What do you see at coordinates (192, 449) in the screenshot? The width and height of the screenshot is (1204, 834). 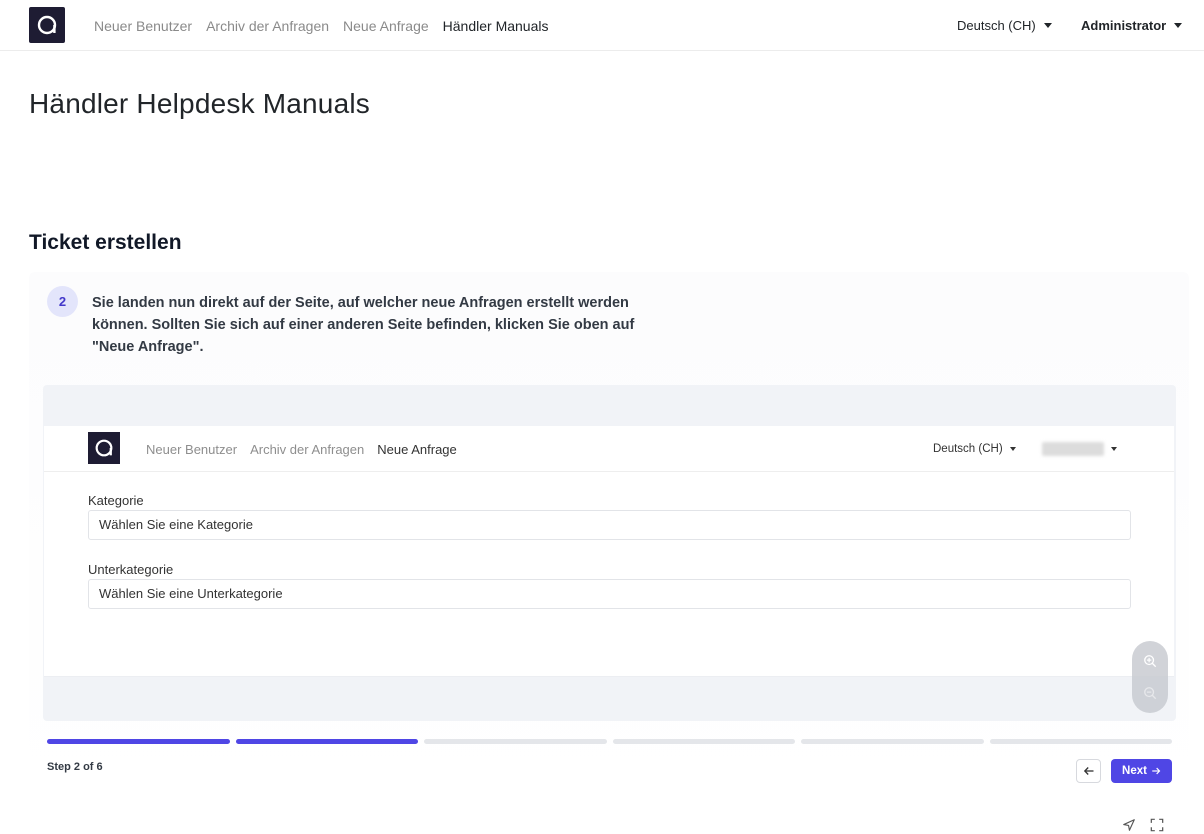 I see `screenshot-nav-new-user: Neuer Benutzer` at bounding box center [192, 449].